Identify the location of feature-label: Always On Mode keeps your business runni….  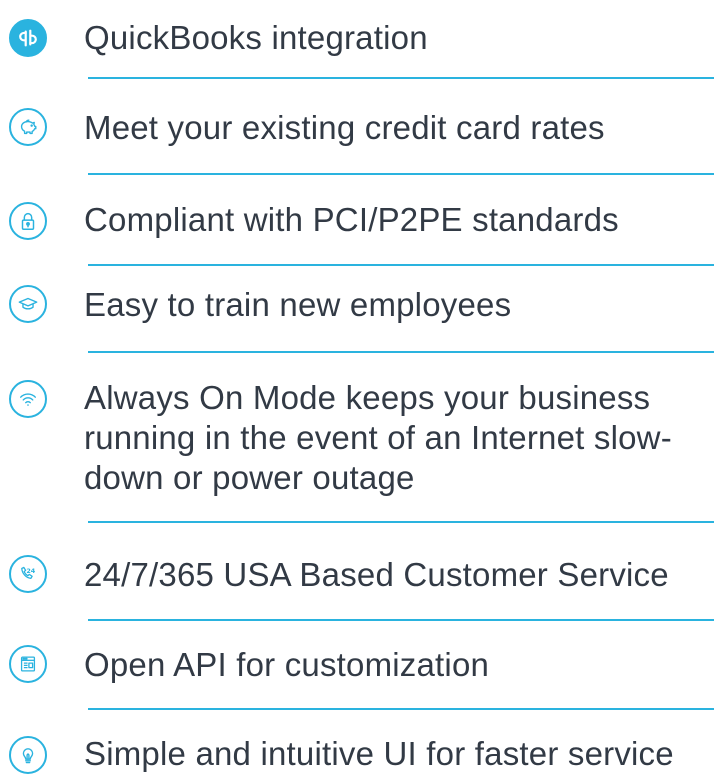
(378, 437).